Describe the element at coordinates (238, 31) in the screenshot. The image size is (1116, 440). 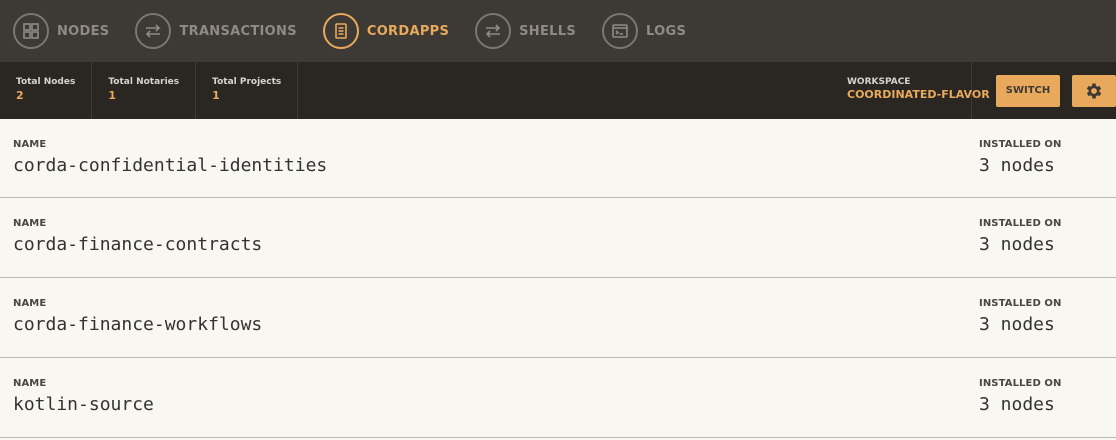
I see `nav-label: TRANSACTIONS` at that location.